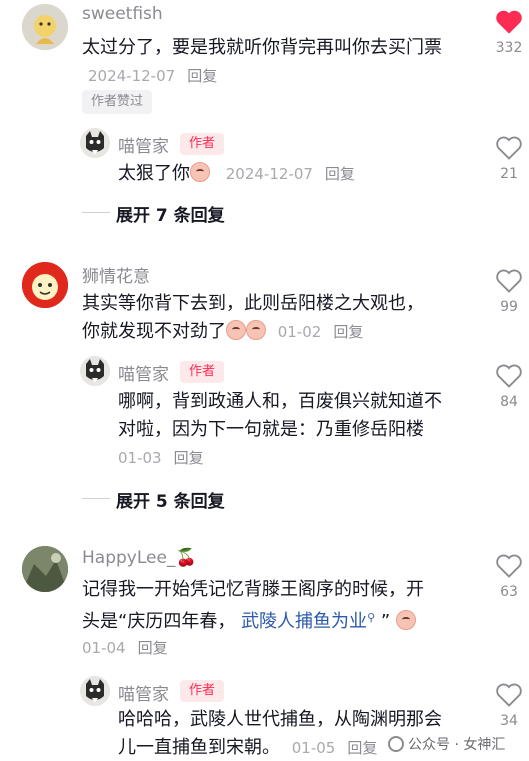  I want to click on comment-date: 2024-12-07, so click(132, 76).